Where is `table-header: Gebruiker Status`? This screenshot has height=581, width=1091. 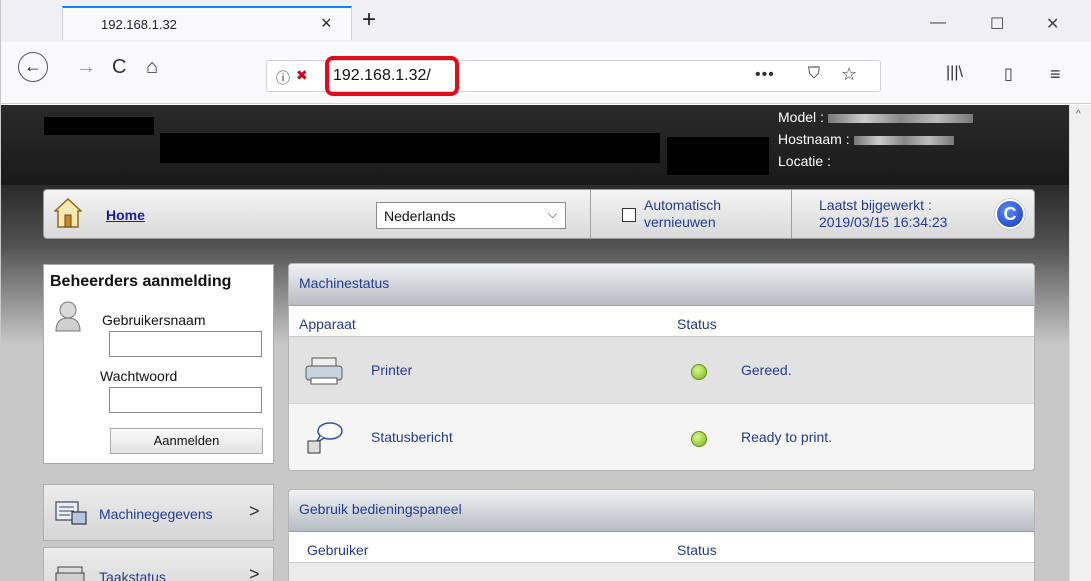 table-header: Gebruiker Status is located at coordinates (661, 547).